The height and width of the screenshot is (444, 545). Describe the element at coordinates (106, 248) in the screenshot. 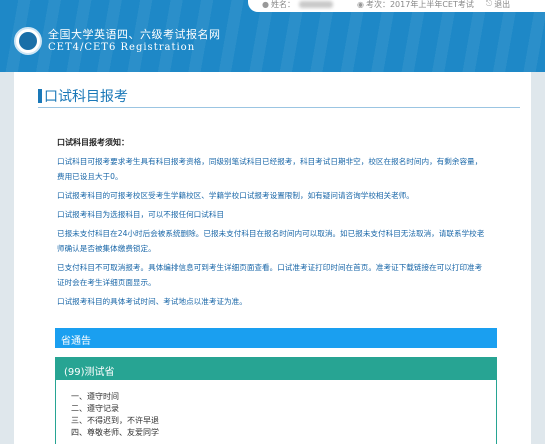

I see `notice-line: 师确认是否被集体缴费锁定。` at that location.